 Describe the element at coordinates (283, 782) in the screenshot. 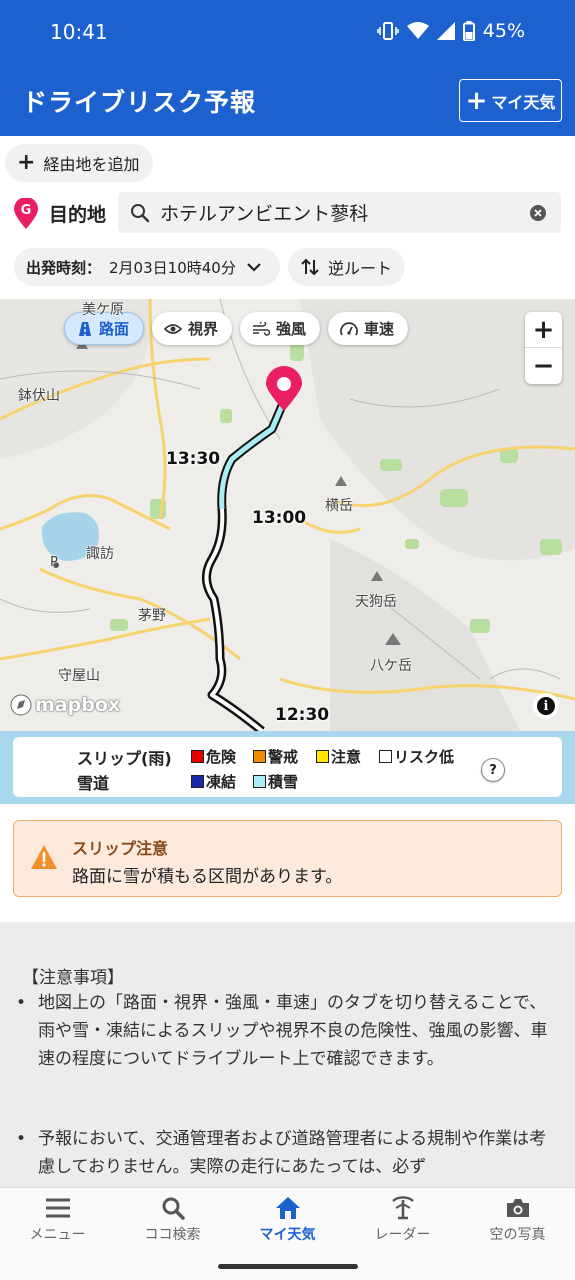

I see `legend-item-label: 積雪` at that location.